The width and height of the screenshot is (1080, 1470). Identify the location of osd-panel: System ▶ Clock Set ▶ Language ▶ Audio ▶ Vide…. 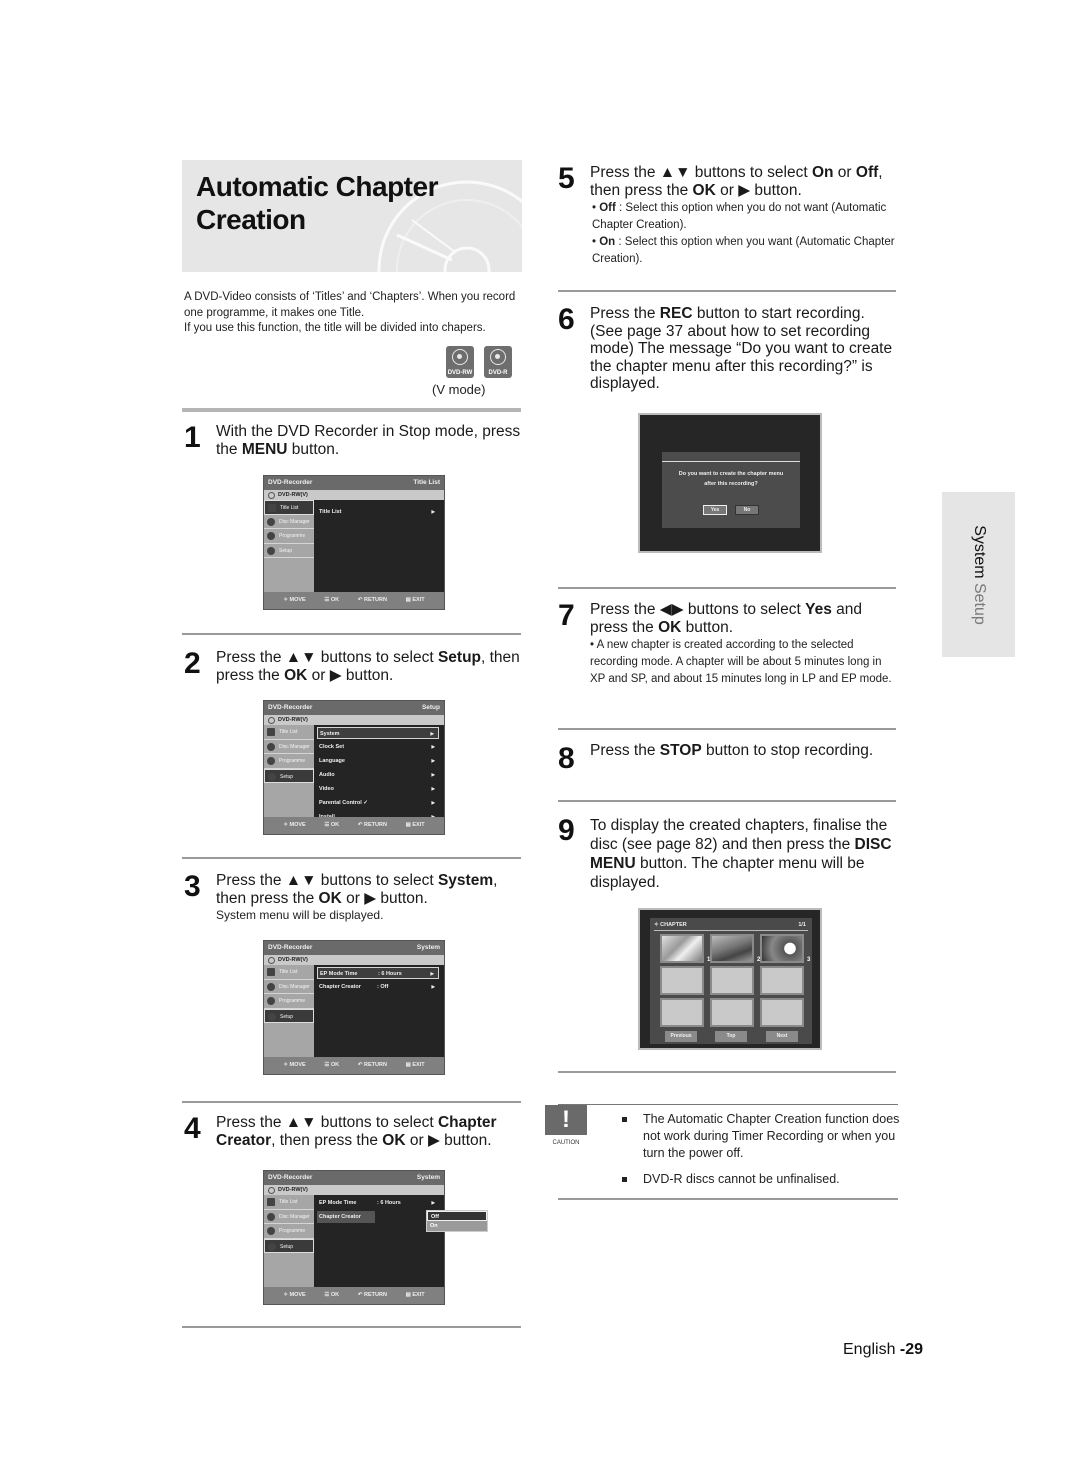
(379, 772).